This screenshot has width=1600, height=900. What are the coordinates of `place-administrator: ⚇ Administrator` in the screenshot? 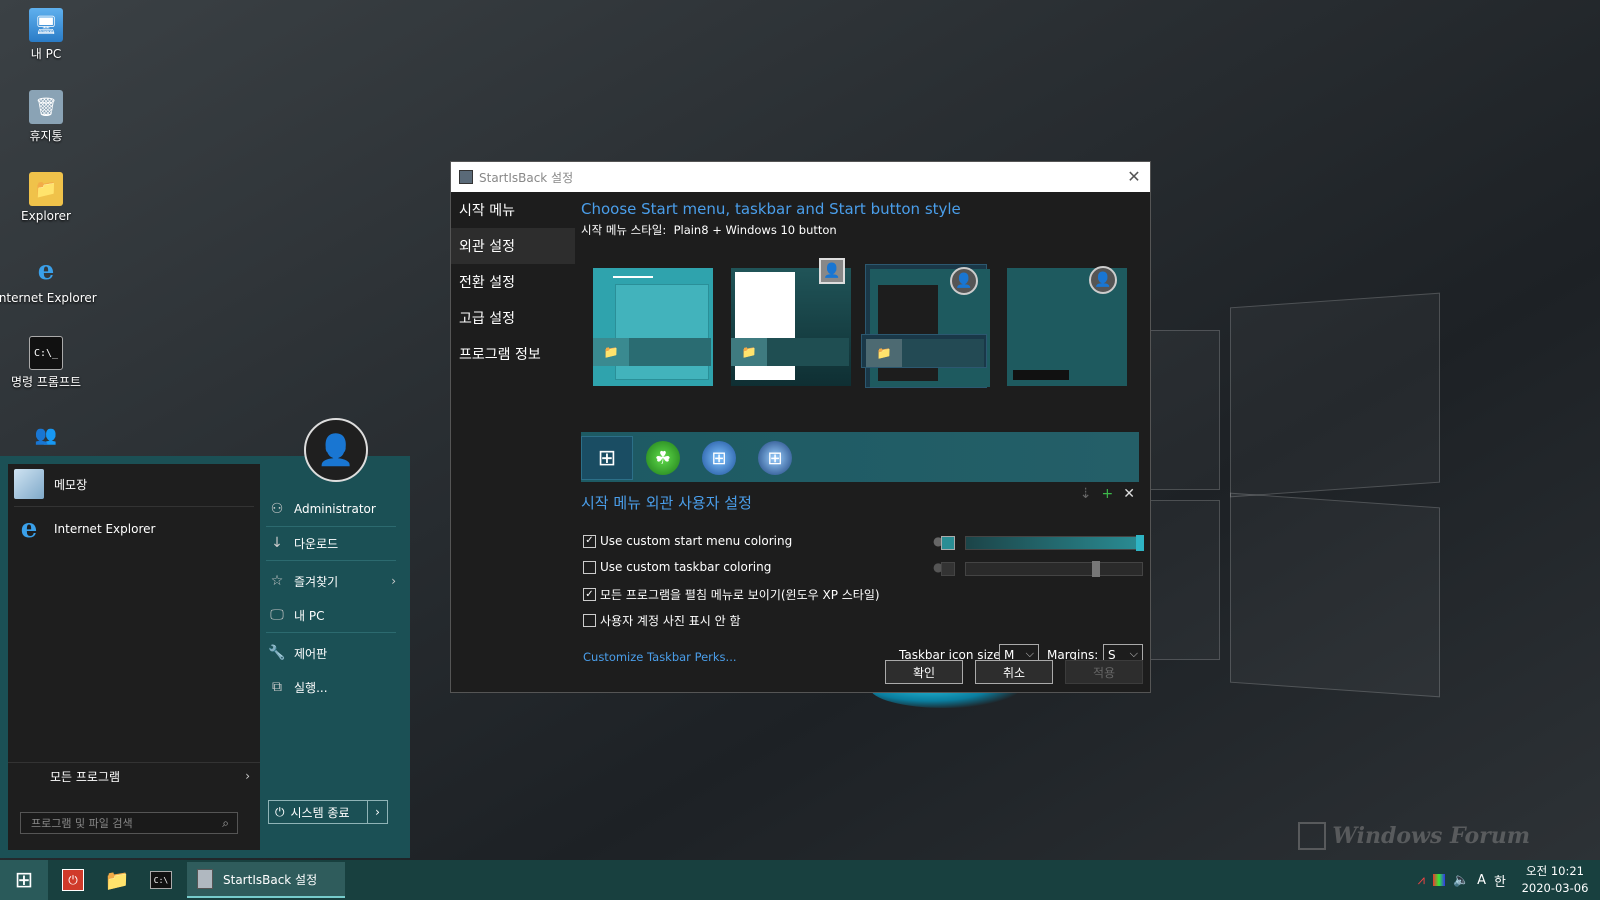 It's located at (332, 509).